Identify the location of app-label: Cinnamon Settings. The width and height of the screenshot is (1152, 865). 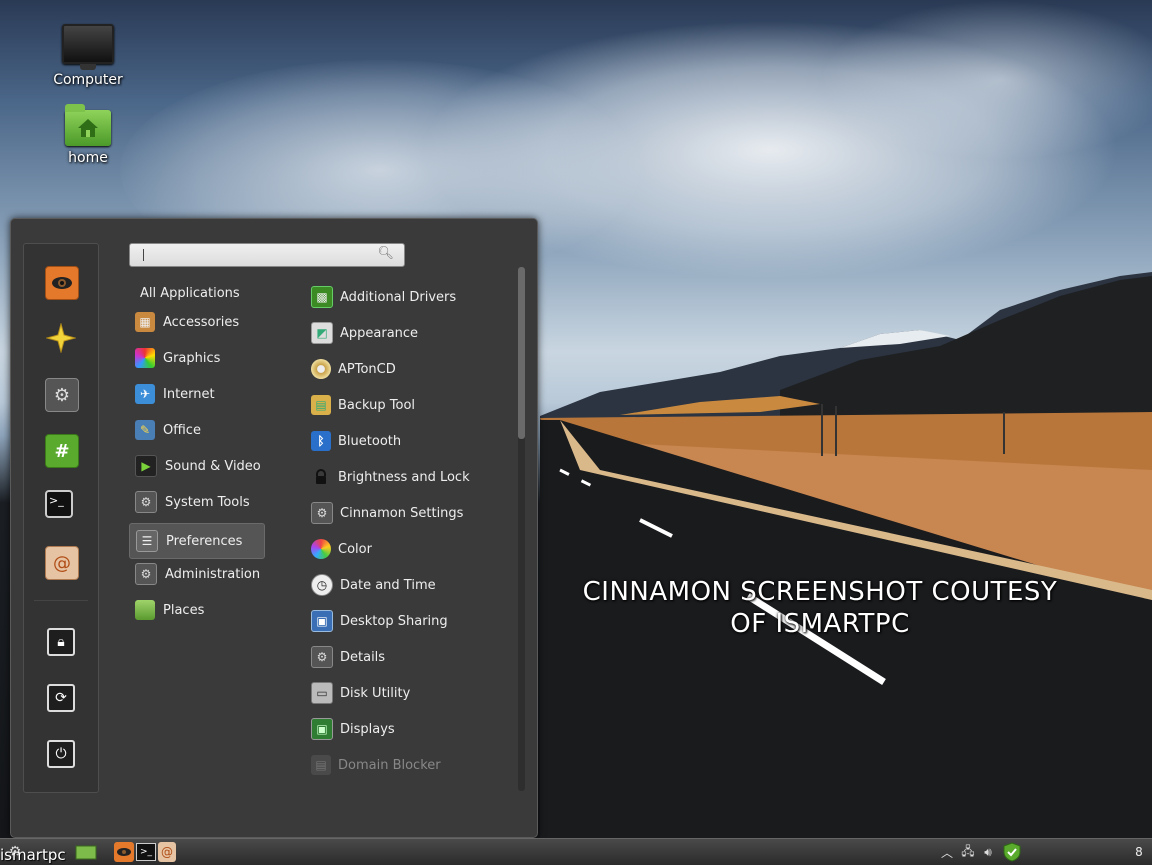
(402, 513).